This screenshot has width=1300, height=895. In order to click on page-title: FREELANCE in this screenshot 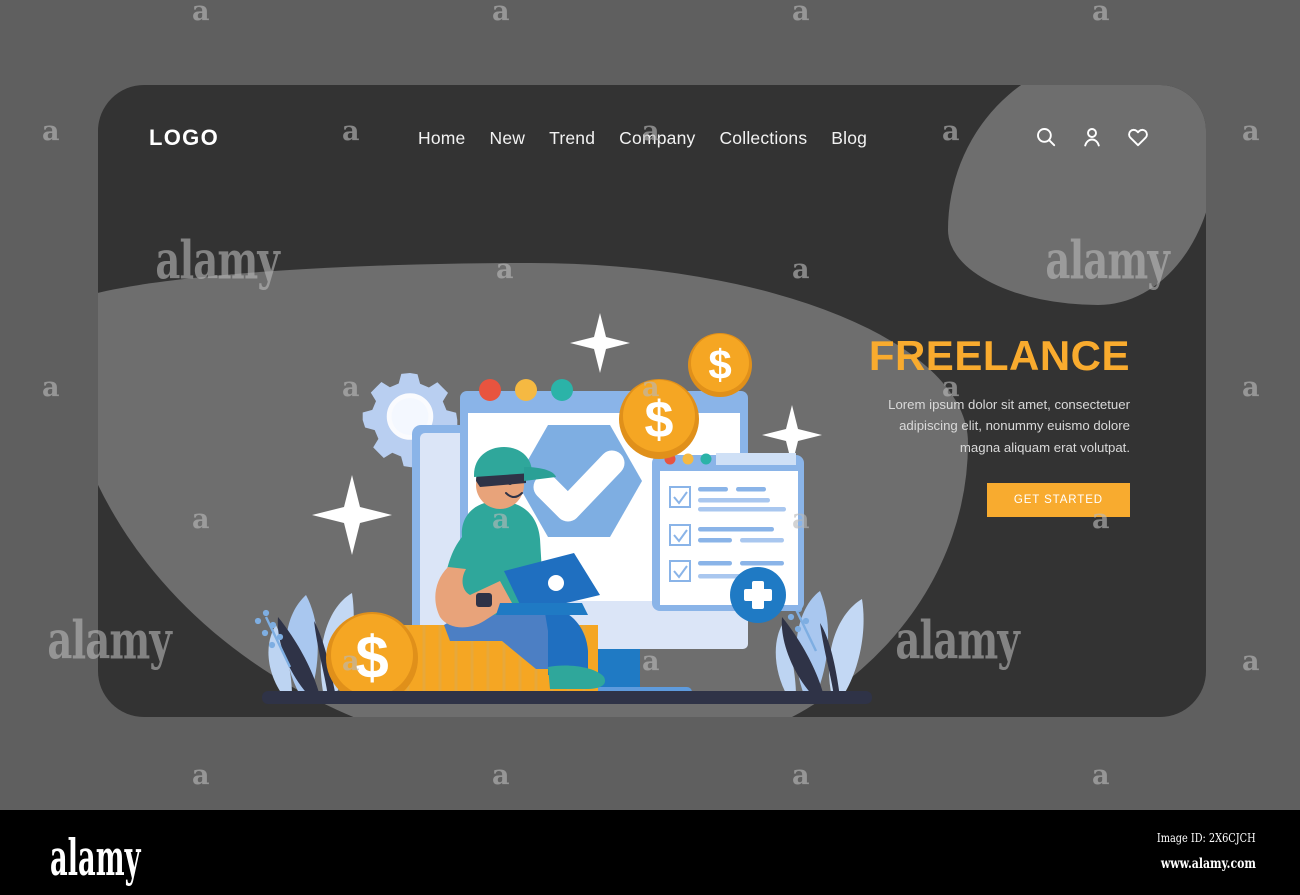, I will do `click(999, 355)`.